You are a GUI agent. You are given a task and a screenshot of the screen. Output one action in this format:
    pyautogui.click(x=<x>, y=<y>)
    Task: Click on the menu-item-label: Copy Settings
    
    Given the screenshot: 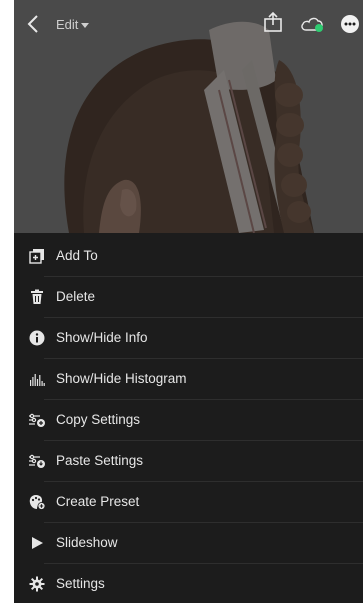 What is the action you would take?
    pyautogui.click(x=98, y=419)
    